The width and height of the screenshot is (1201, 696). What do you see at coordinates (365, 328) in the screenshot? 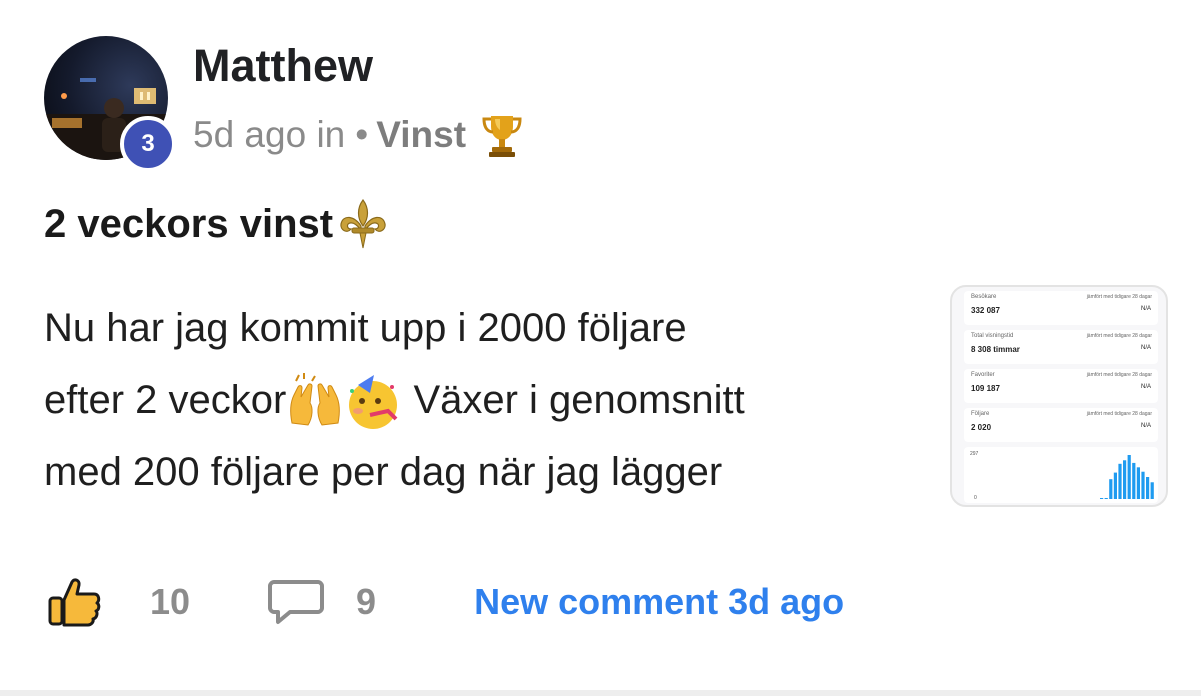
I see `body-line-1: Nu har jag kommit upp i 2000 följare` at bounding box center [365, 328].